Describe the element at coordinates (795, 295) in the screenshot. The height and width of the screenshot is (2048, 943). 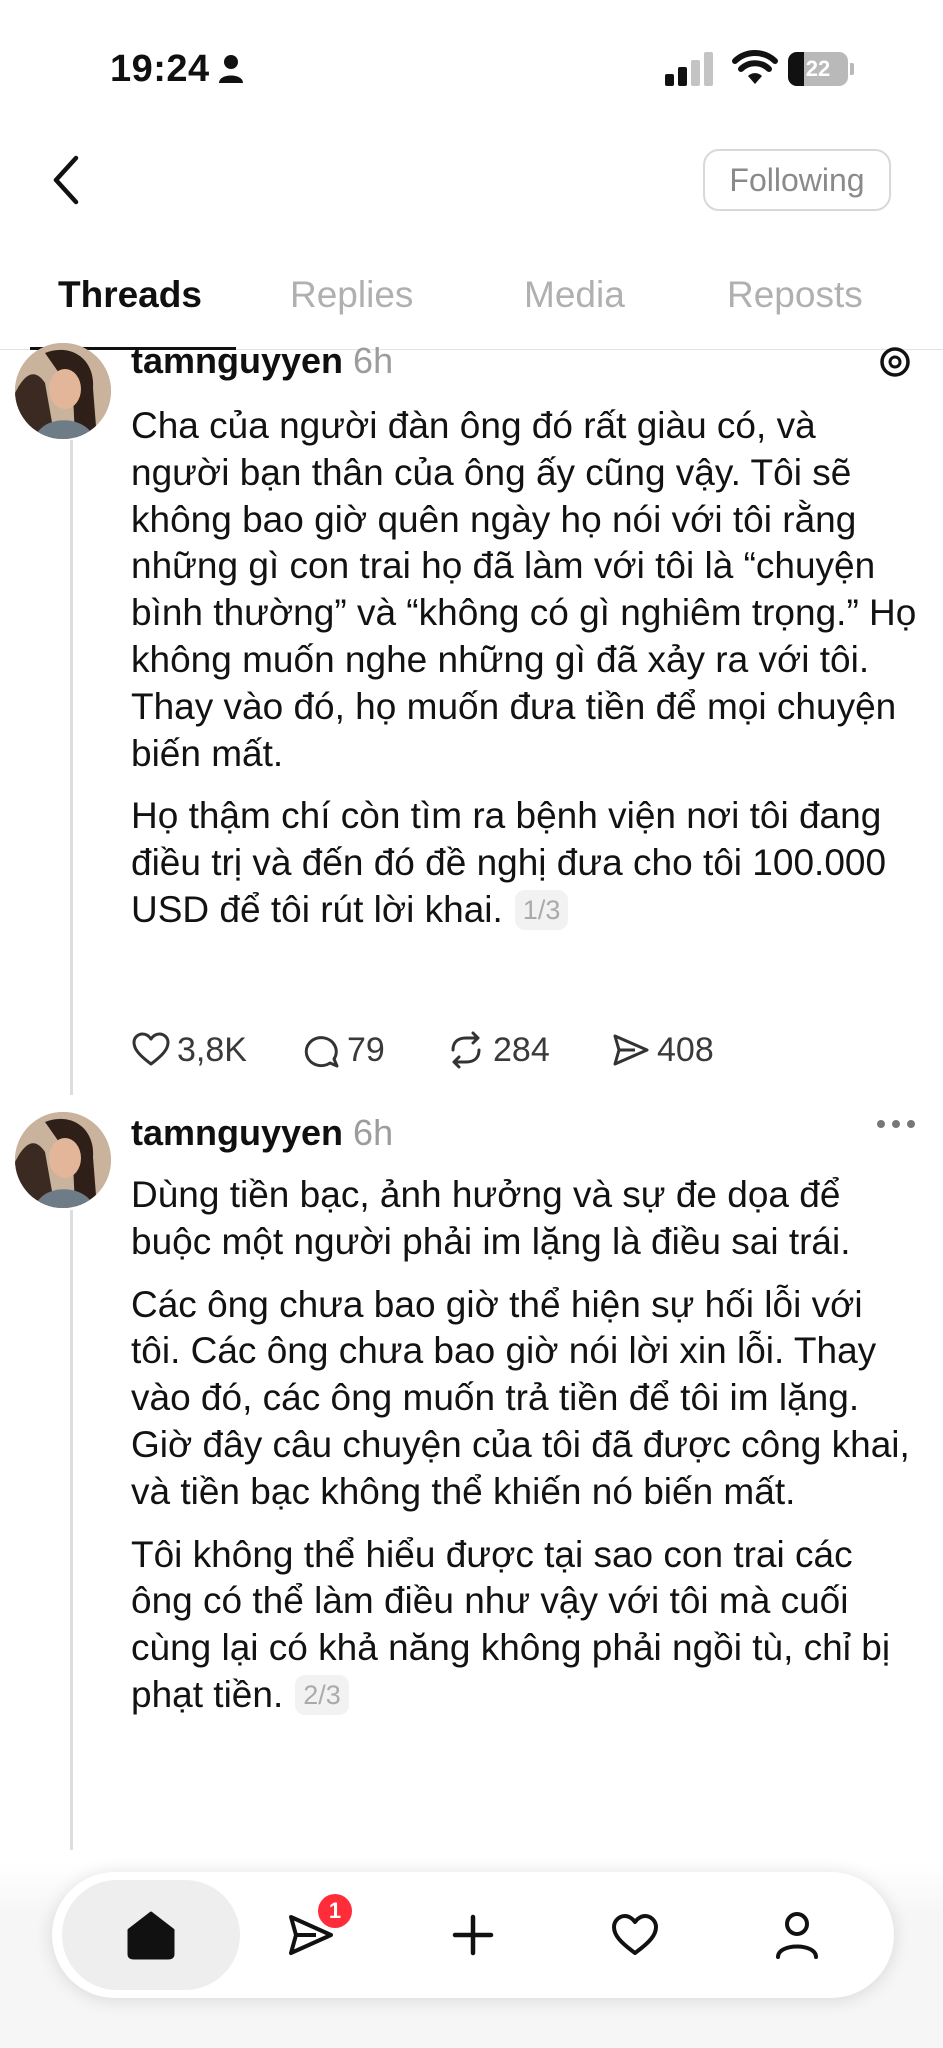
I see `tab-reposts: Reposts` at that location.